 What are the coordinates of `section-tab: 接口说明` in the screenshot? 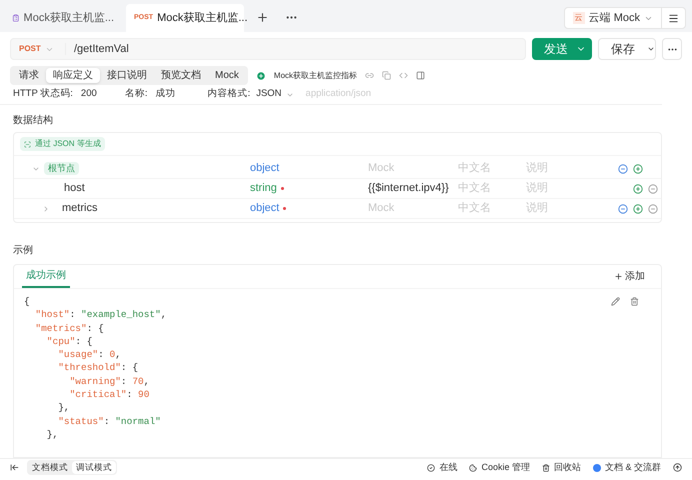 It's located at (127, 75).